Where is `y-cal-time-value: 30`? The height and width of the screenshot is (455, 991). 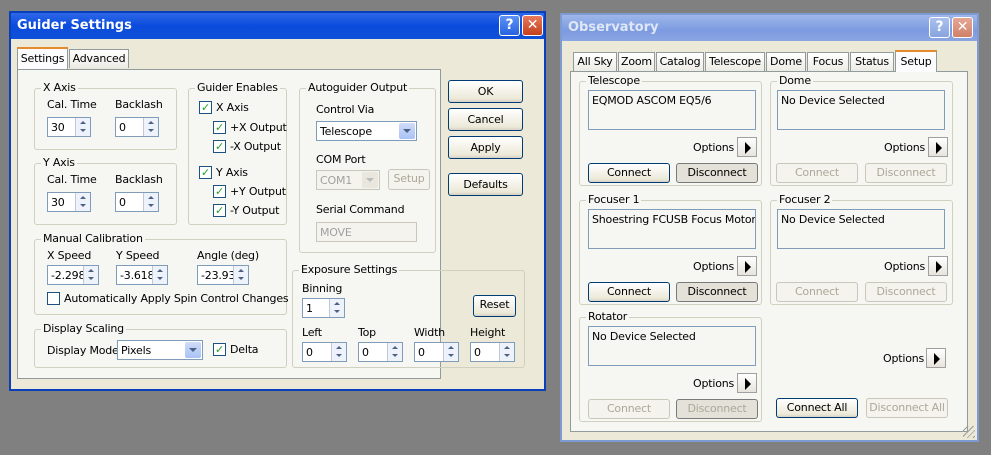
y-cal-time-value: 30 is located at coordinates (58, 202).